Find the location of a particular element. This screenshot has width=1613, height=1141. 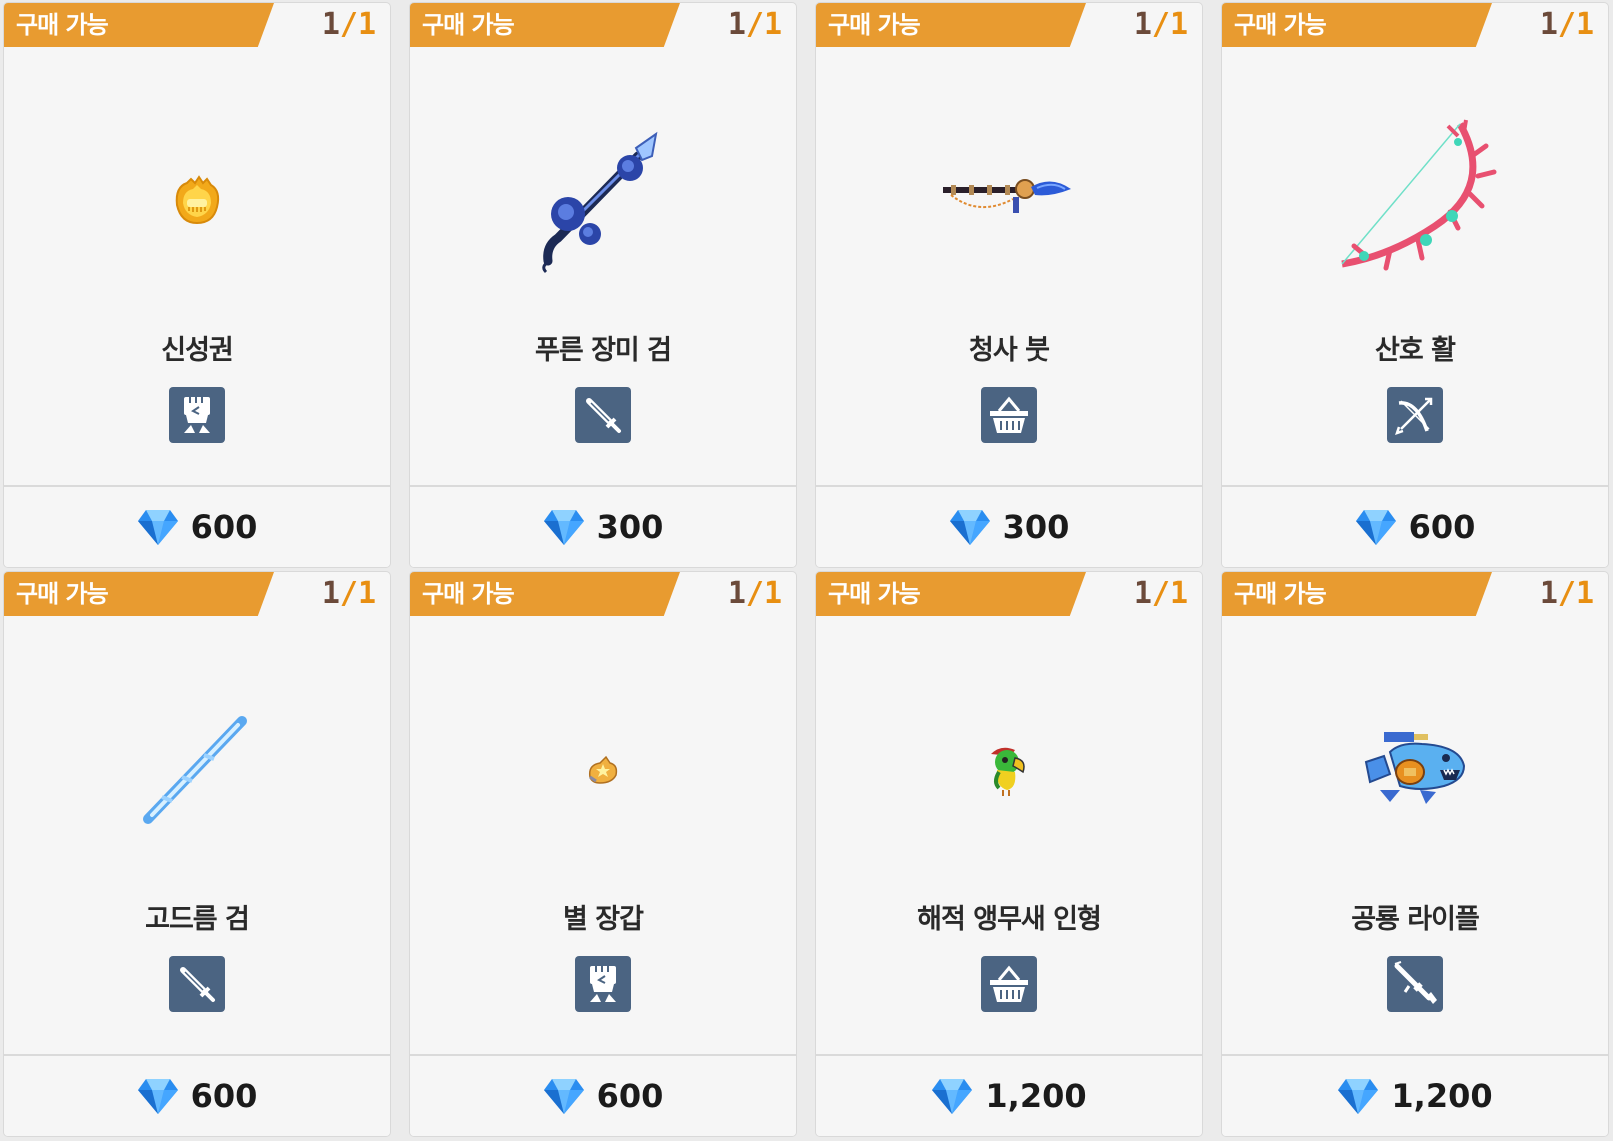

shop-item-card: 구매 가능 1/1 산호 활 600 is located at coordinates (1415, 285).